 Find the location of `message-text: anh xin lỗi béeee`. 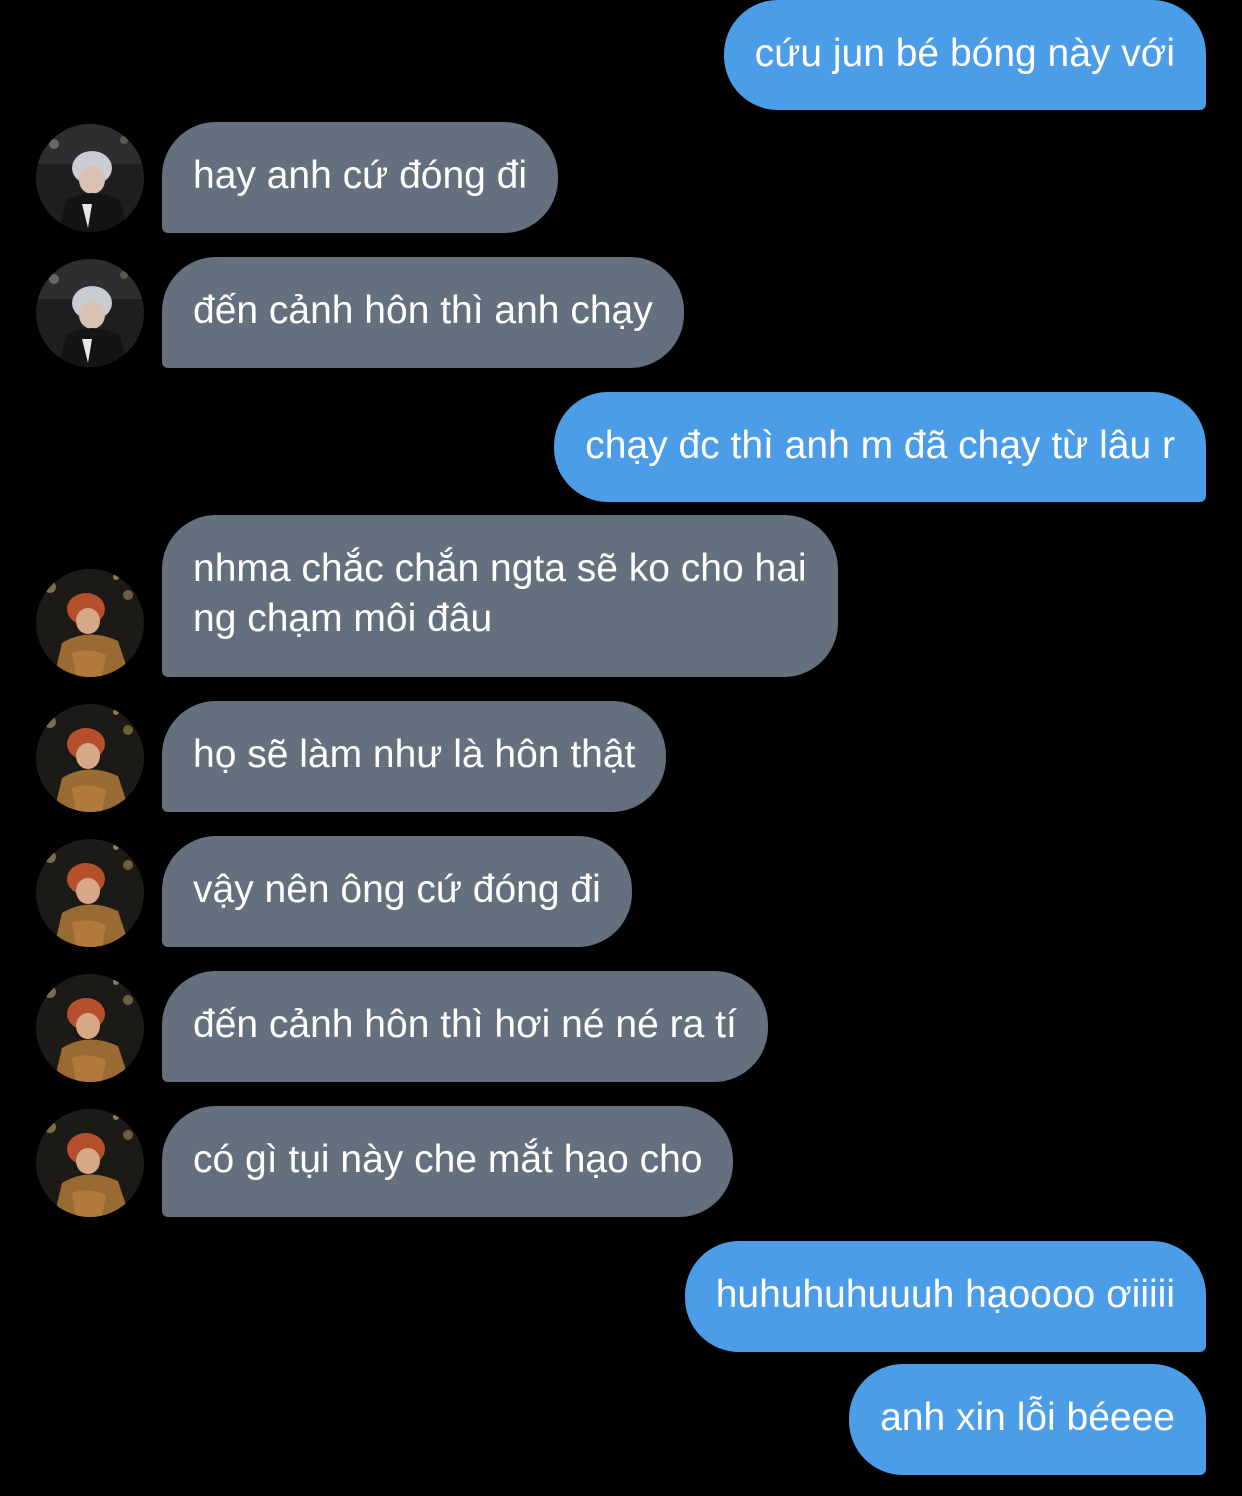

message-text: anh xin lỗi béeee is located at coordinates (1027, 1417).